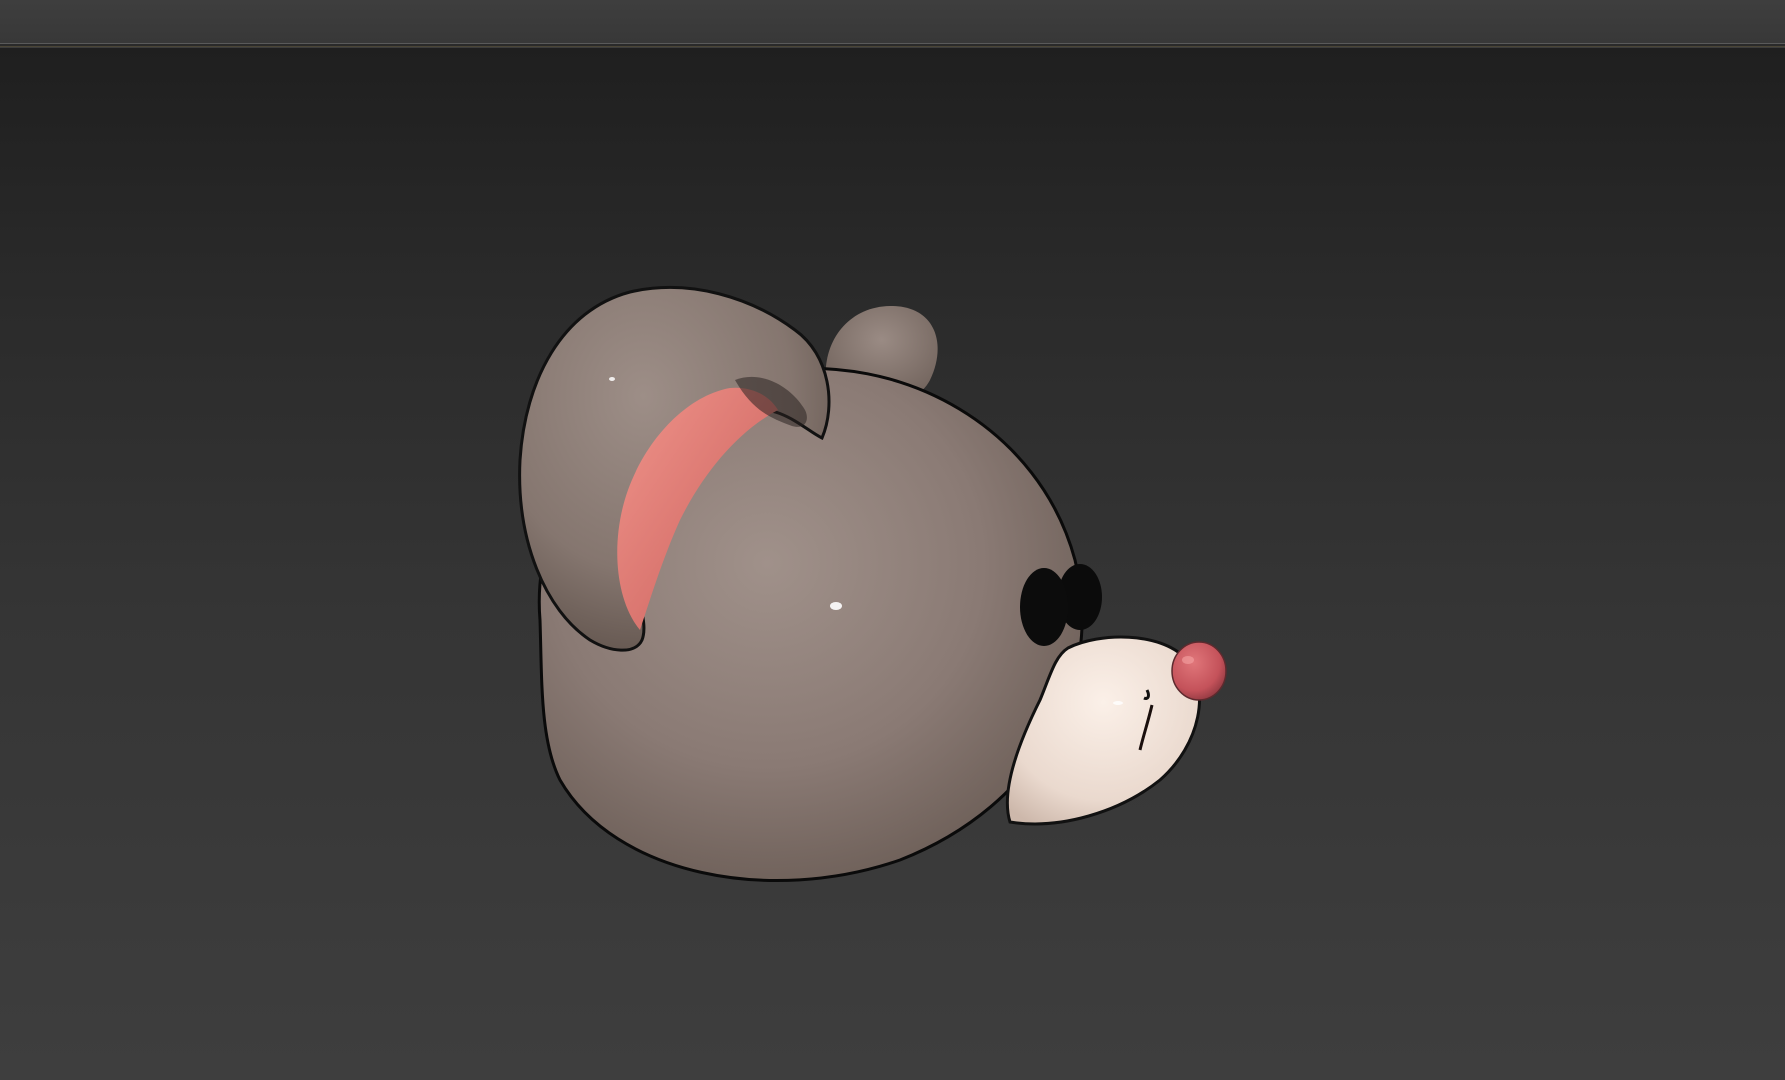 The height and width of the screenshot is (1080, 1785). I want to click on nose, so click(1199, 671).